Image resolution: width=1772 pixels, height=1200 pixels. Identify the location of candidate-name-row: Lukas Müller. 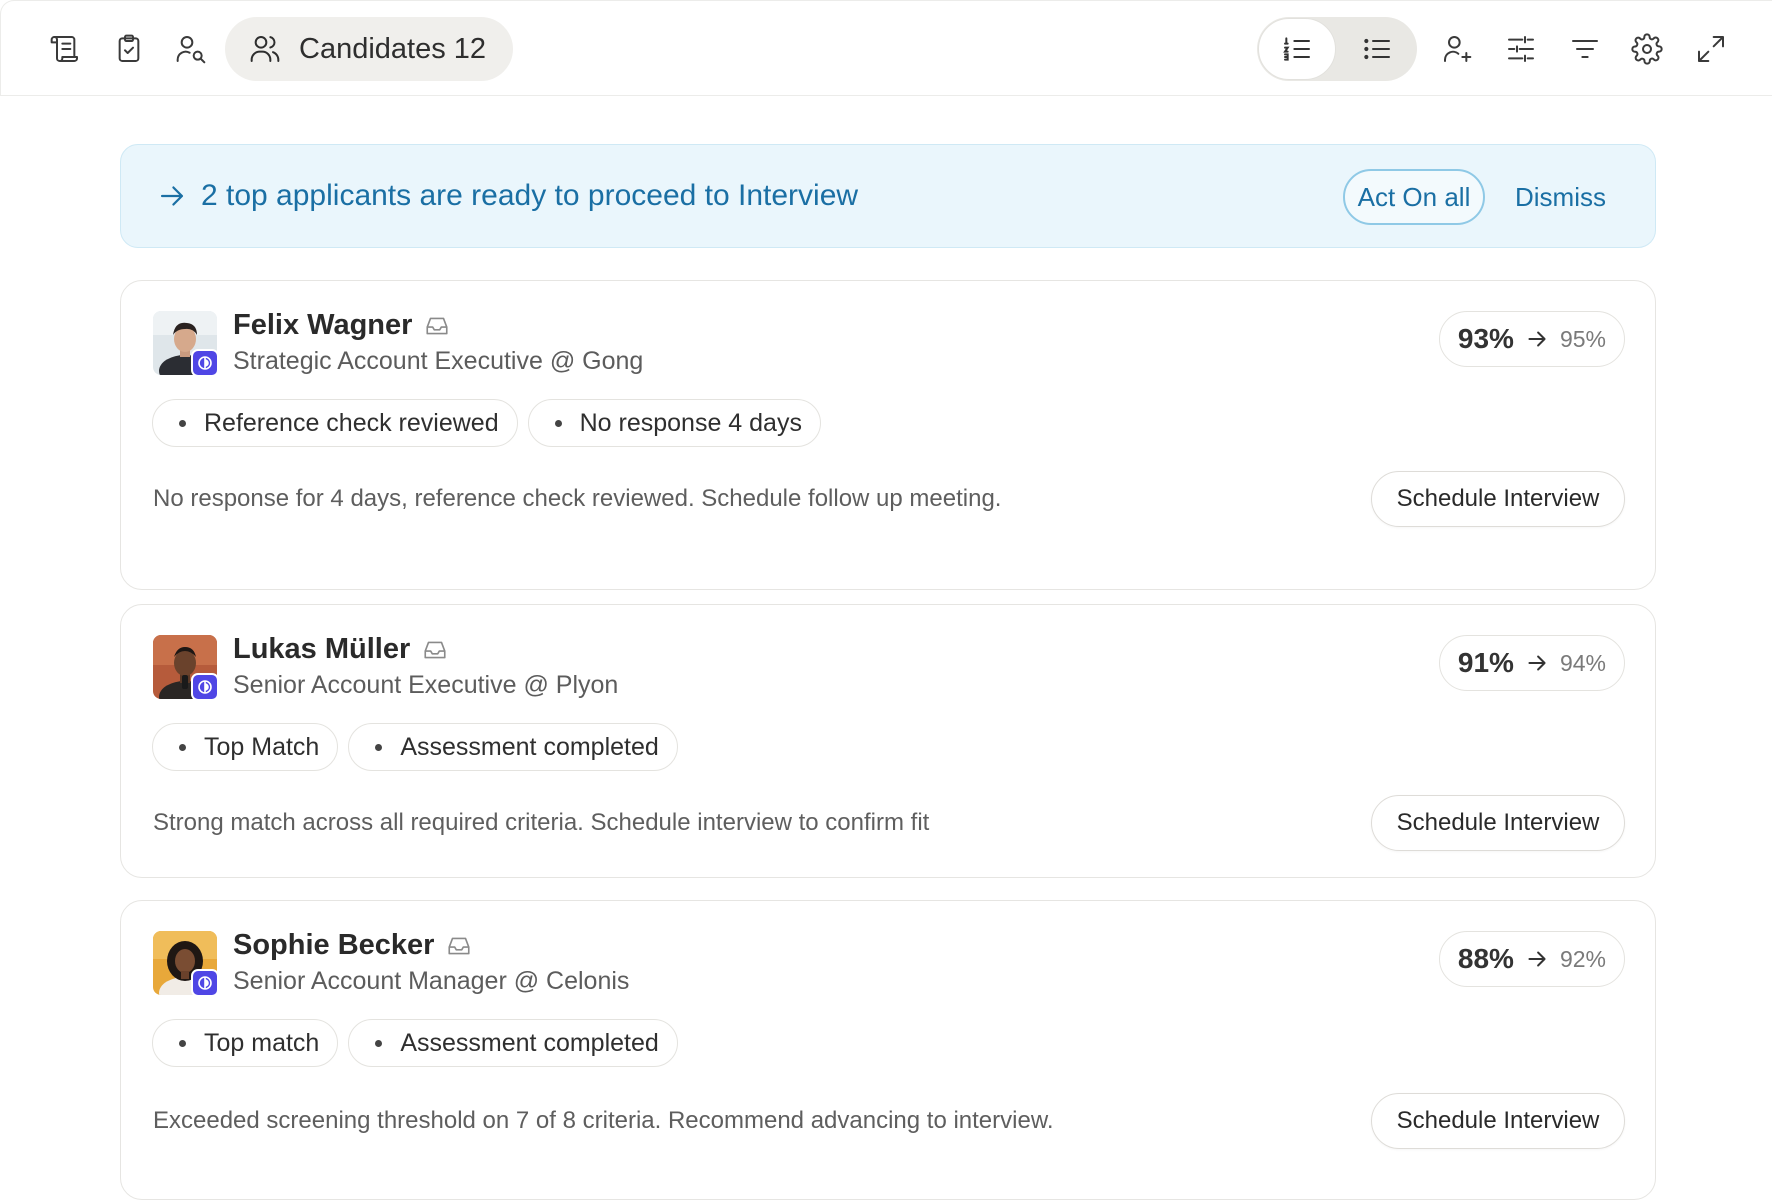
(340, 649).